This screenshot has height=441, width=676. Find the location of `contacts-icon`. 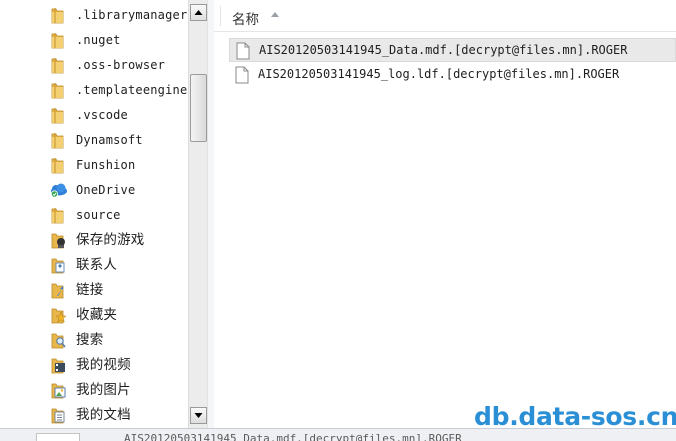

contacts-icon is located at coordinates (58, 265).